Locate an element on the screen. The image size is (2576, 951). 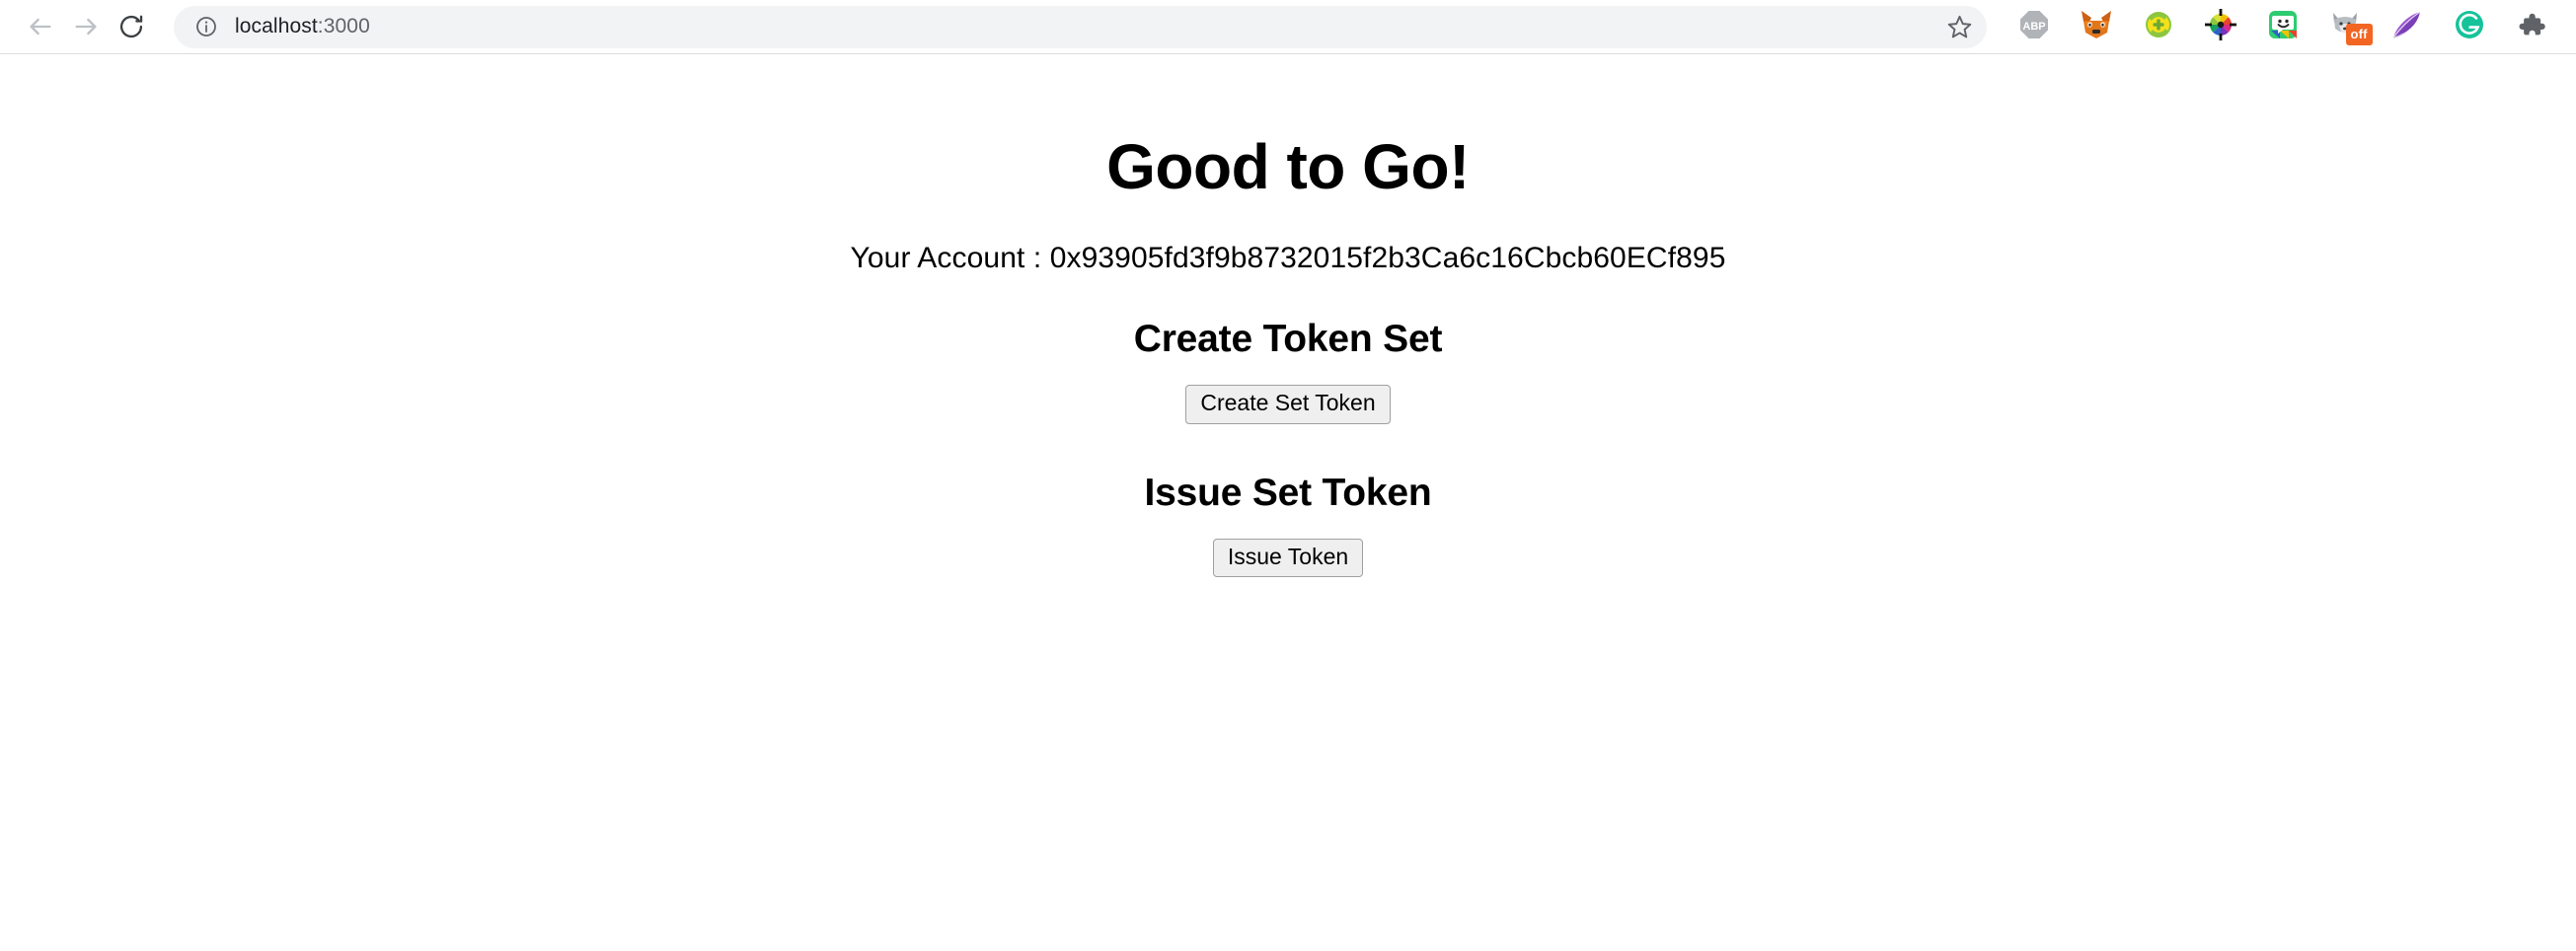
bookmark-star-icon is located at coordinates (1959, 26).